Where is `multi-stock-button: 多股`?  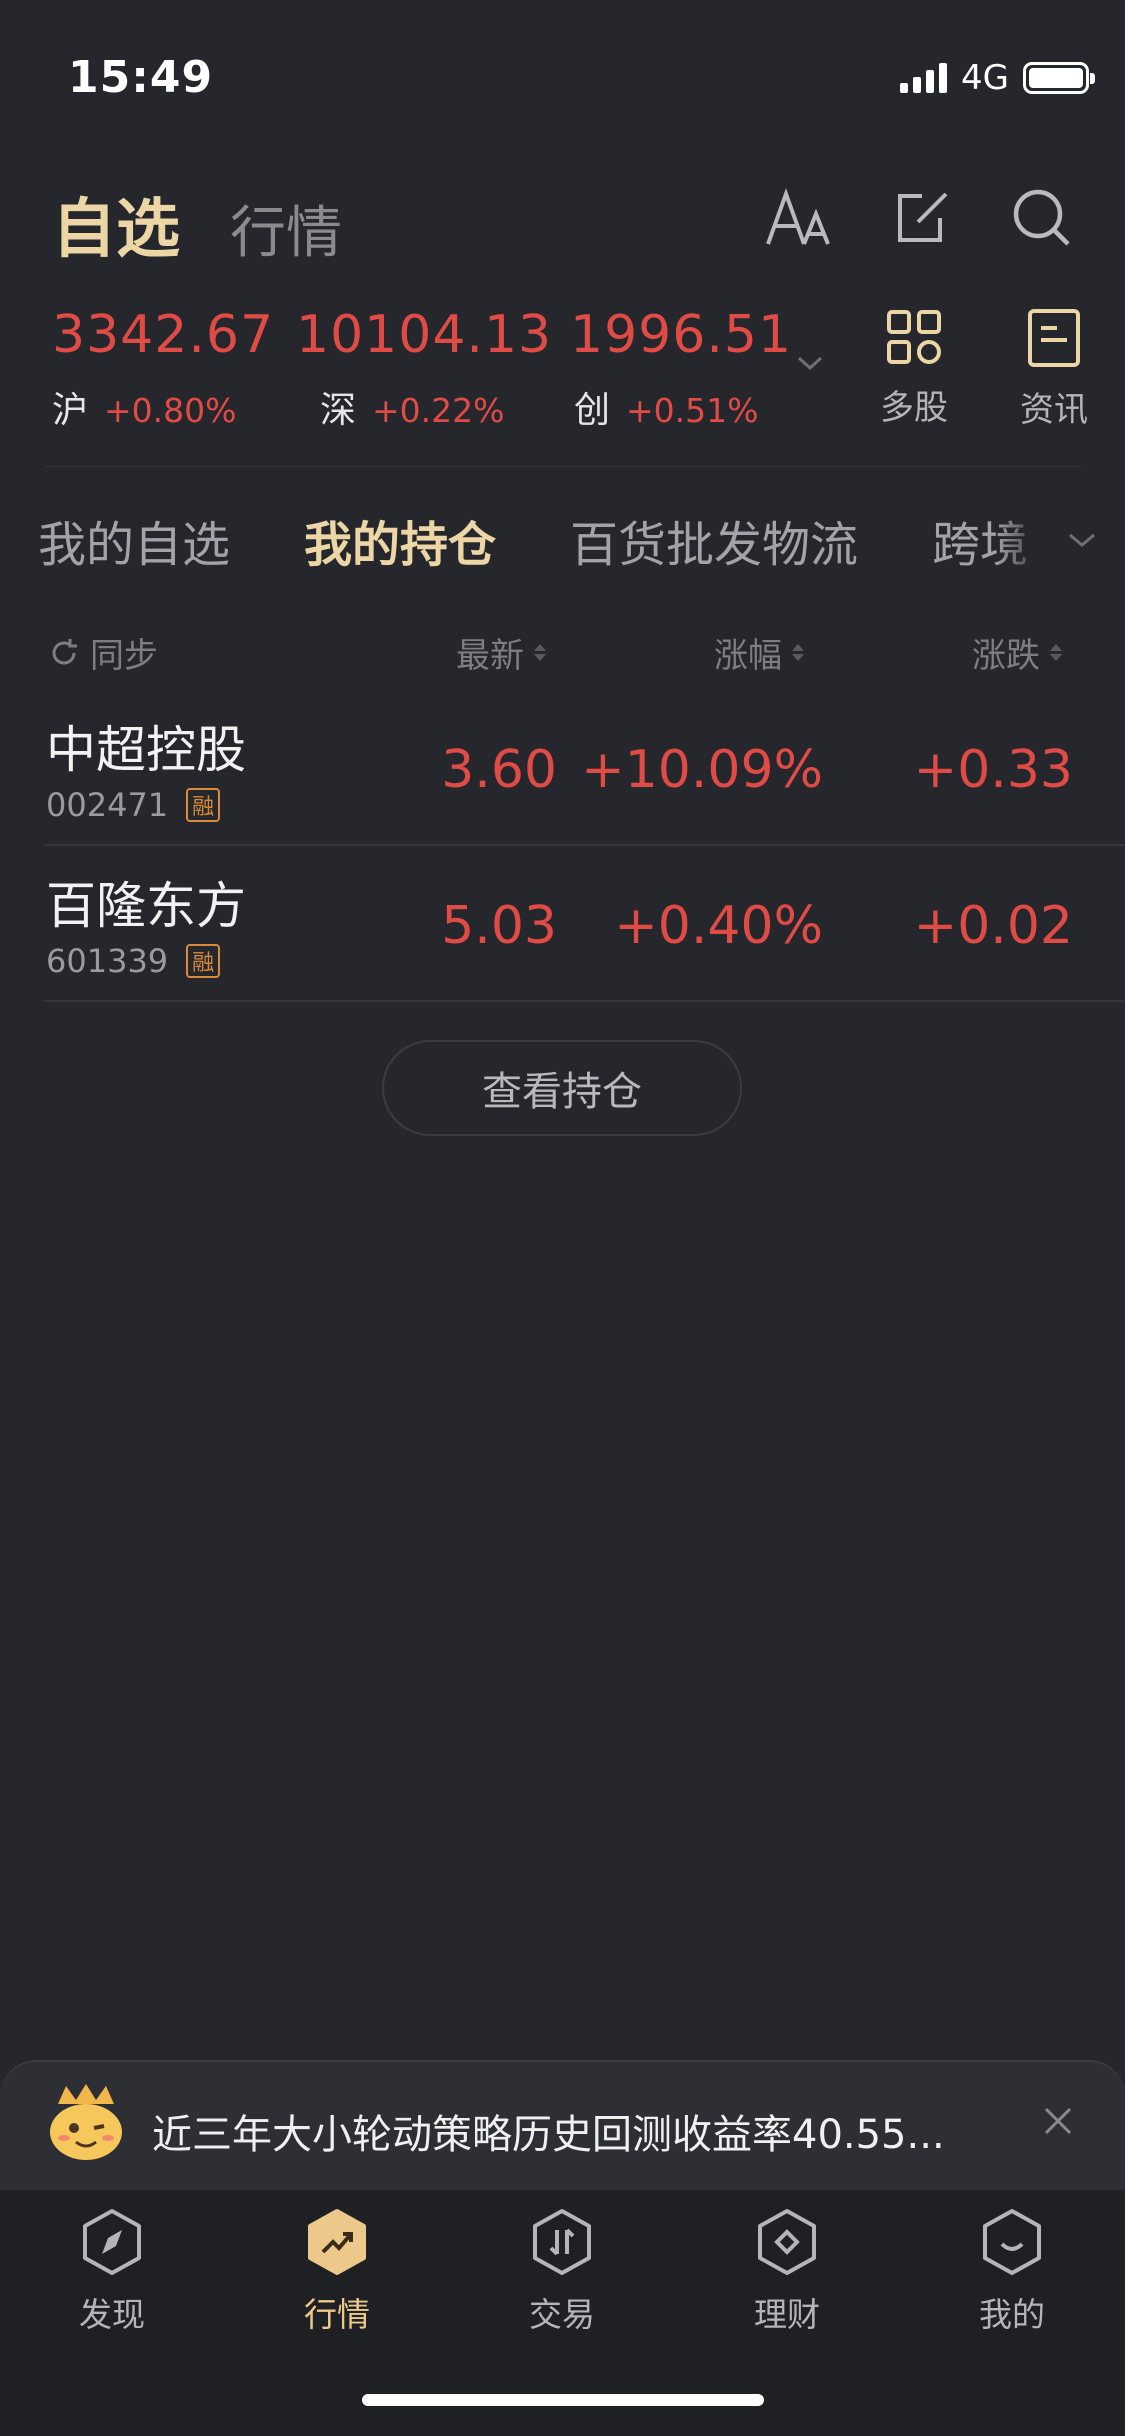
multi-stock-button: 多股 is located at coordinates (914, 368).